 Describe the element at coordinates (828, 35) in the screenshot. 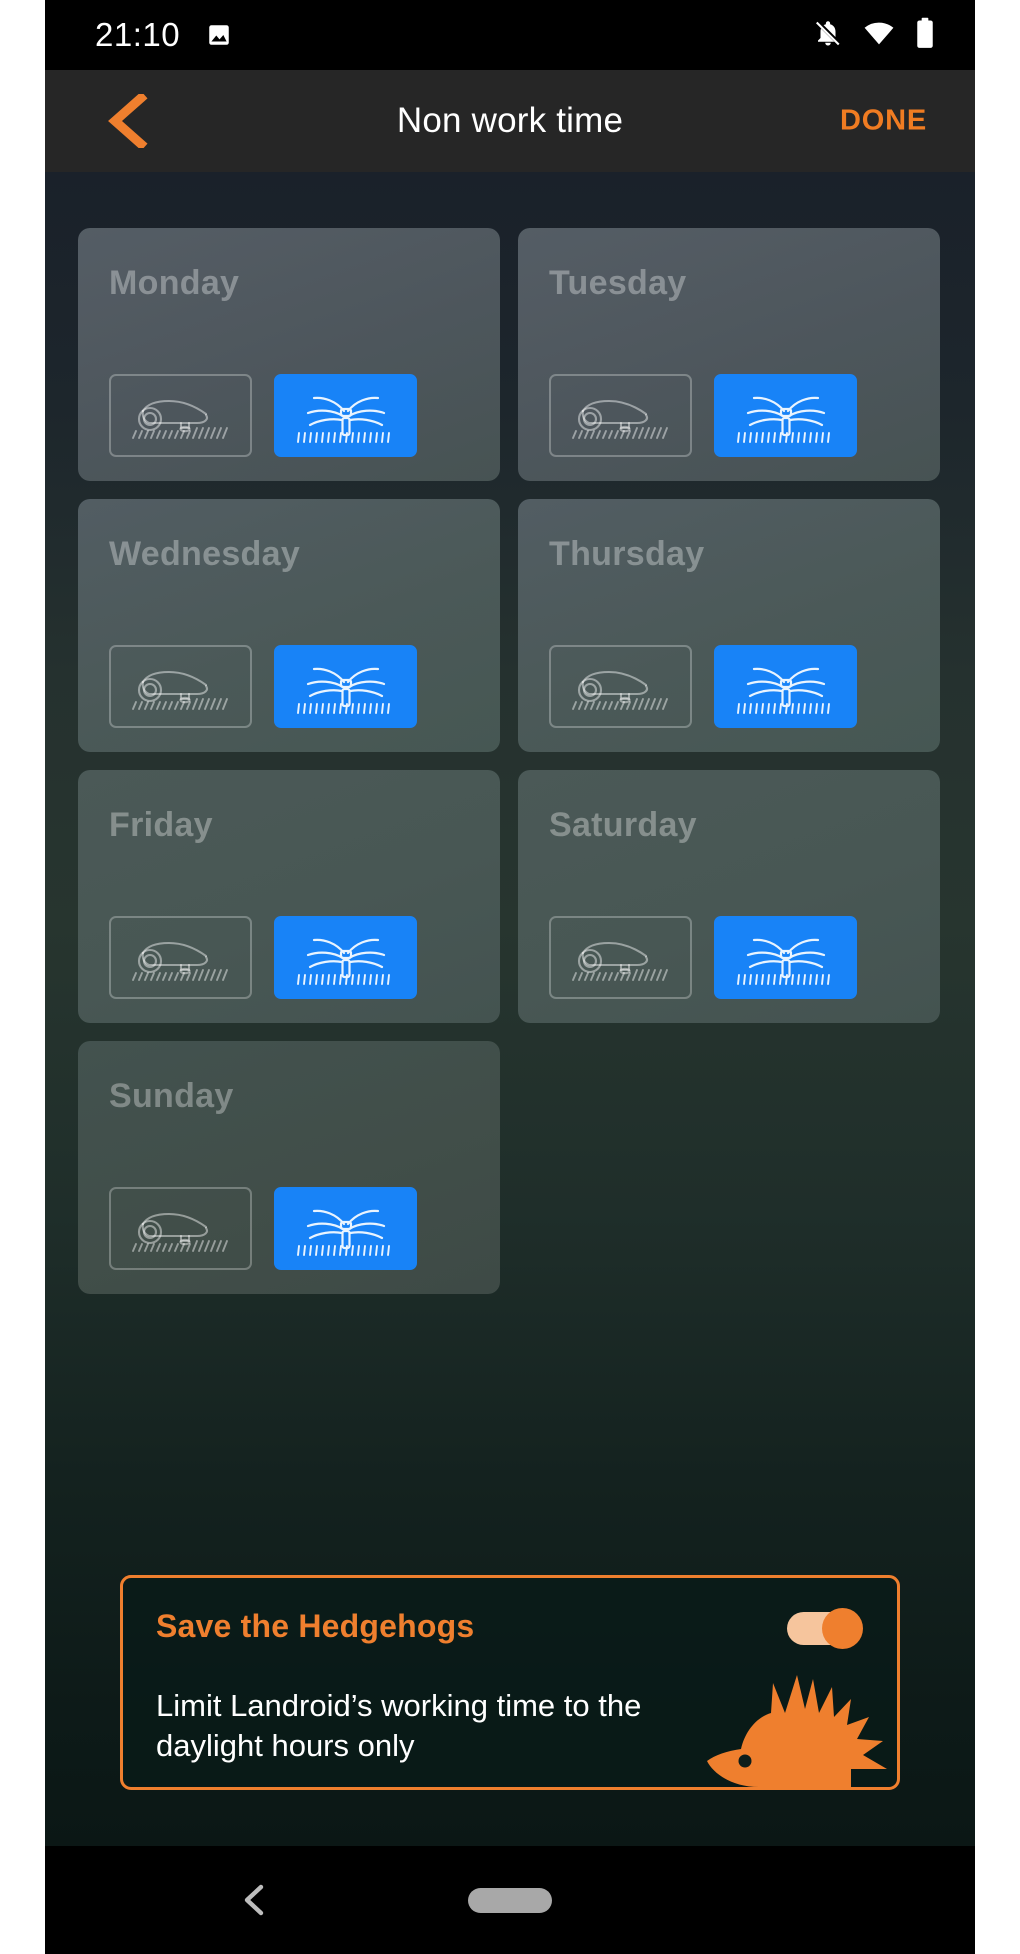

I see `notifications-off-icon` at that location.